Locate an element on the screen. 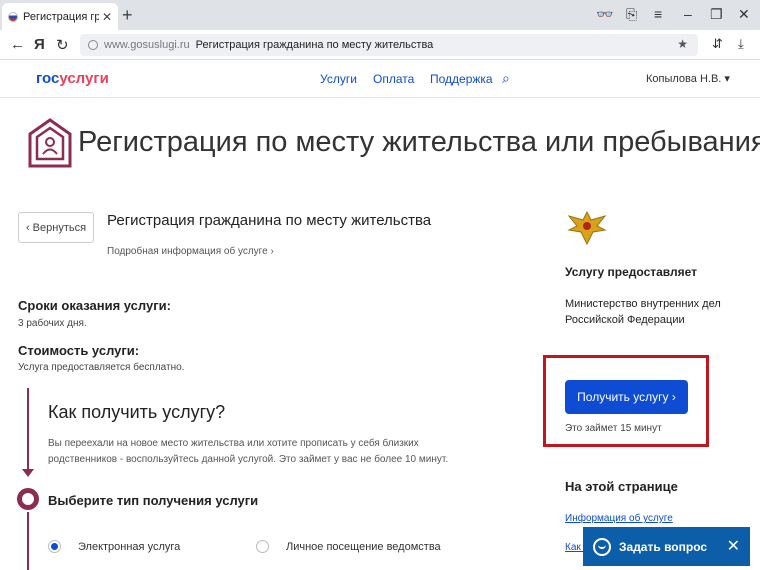  window-close-icon: ✕ is located at coordinates (744, 14).